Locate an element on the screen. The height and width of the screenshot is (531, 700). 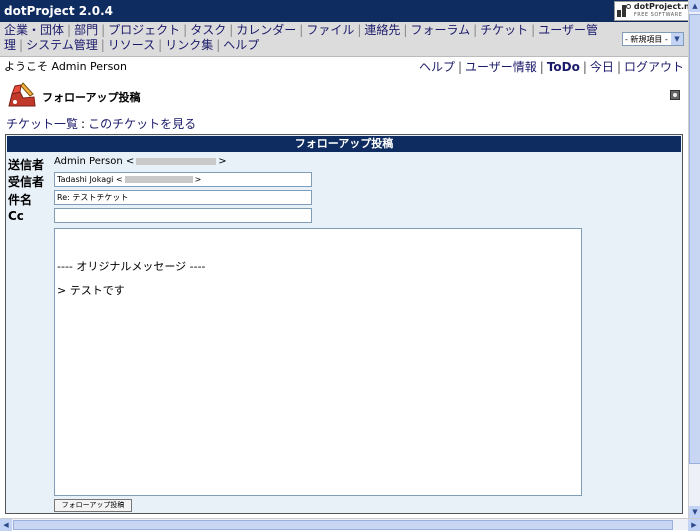
nav-item: リソース is located at coordinates (131, 45).